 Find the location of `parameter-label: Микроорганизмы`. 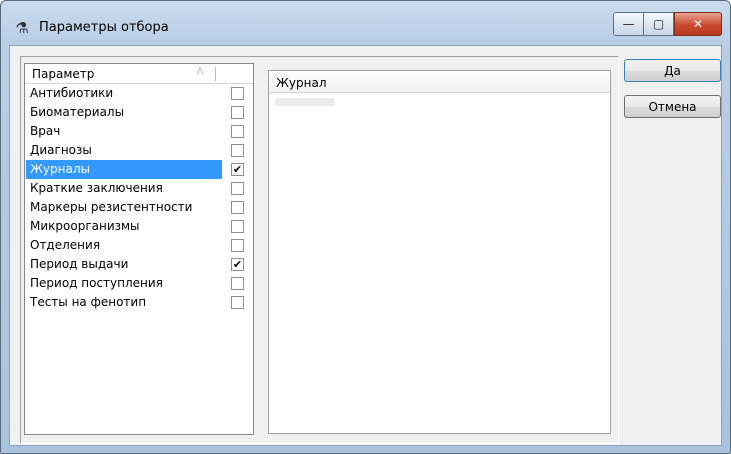

parameter-label: Микроорганизмы is located at coordinates (85, 226).